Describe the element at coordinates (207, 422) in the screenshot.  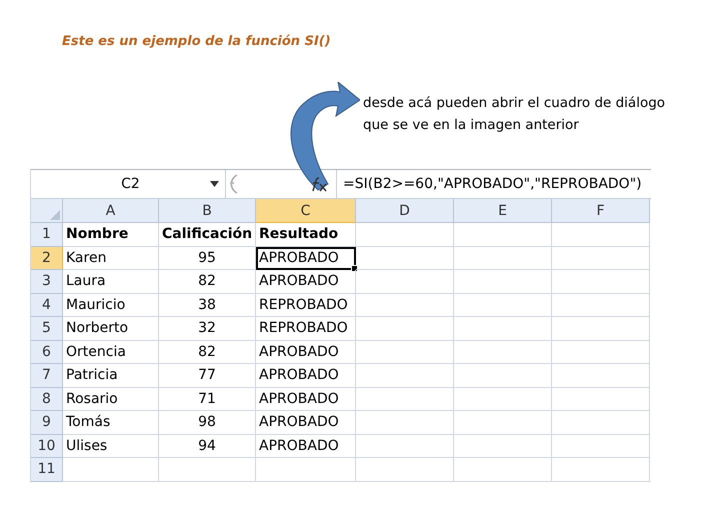
I see `table-cell: 98` at that location.